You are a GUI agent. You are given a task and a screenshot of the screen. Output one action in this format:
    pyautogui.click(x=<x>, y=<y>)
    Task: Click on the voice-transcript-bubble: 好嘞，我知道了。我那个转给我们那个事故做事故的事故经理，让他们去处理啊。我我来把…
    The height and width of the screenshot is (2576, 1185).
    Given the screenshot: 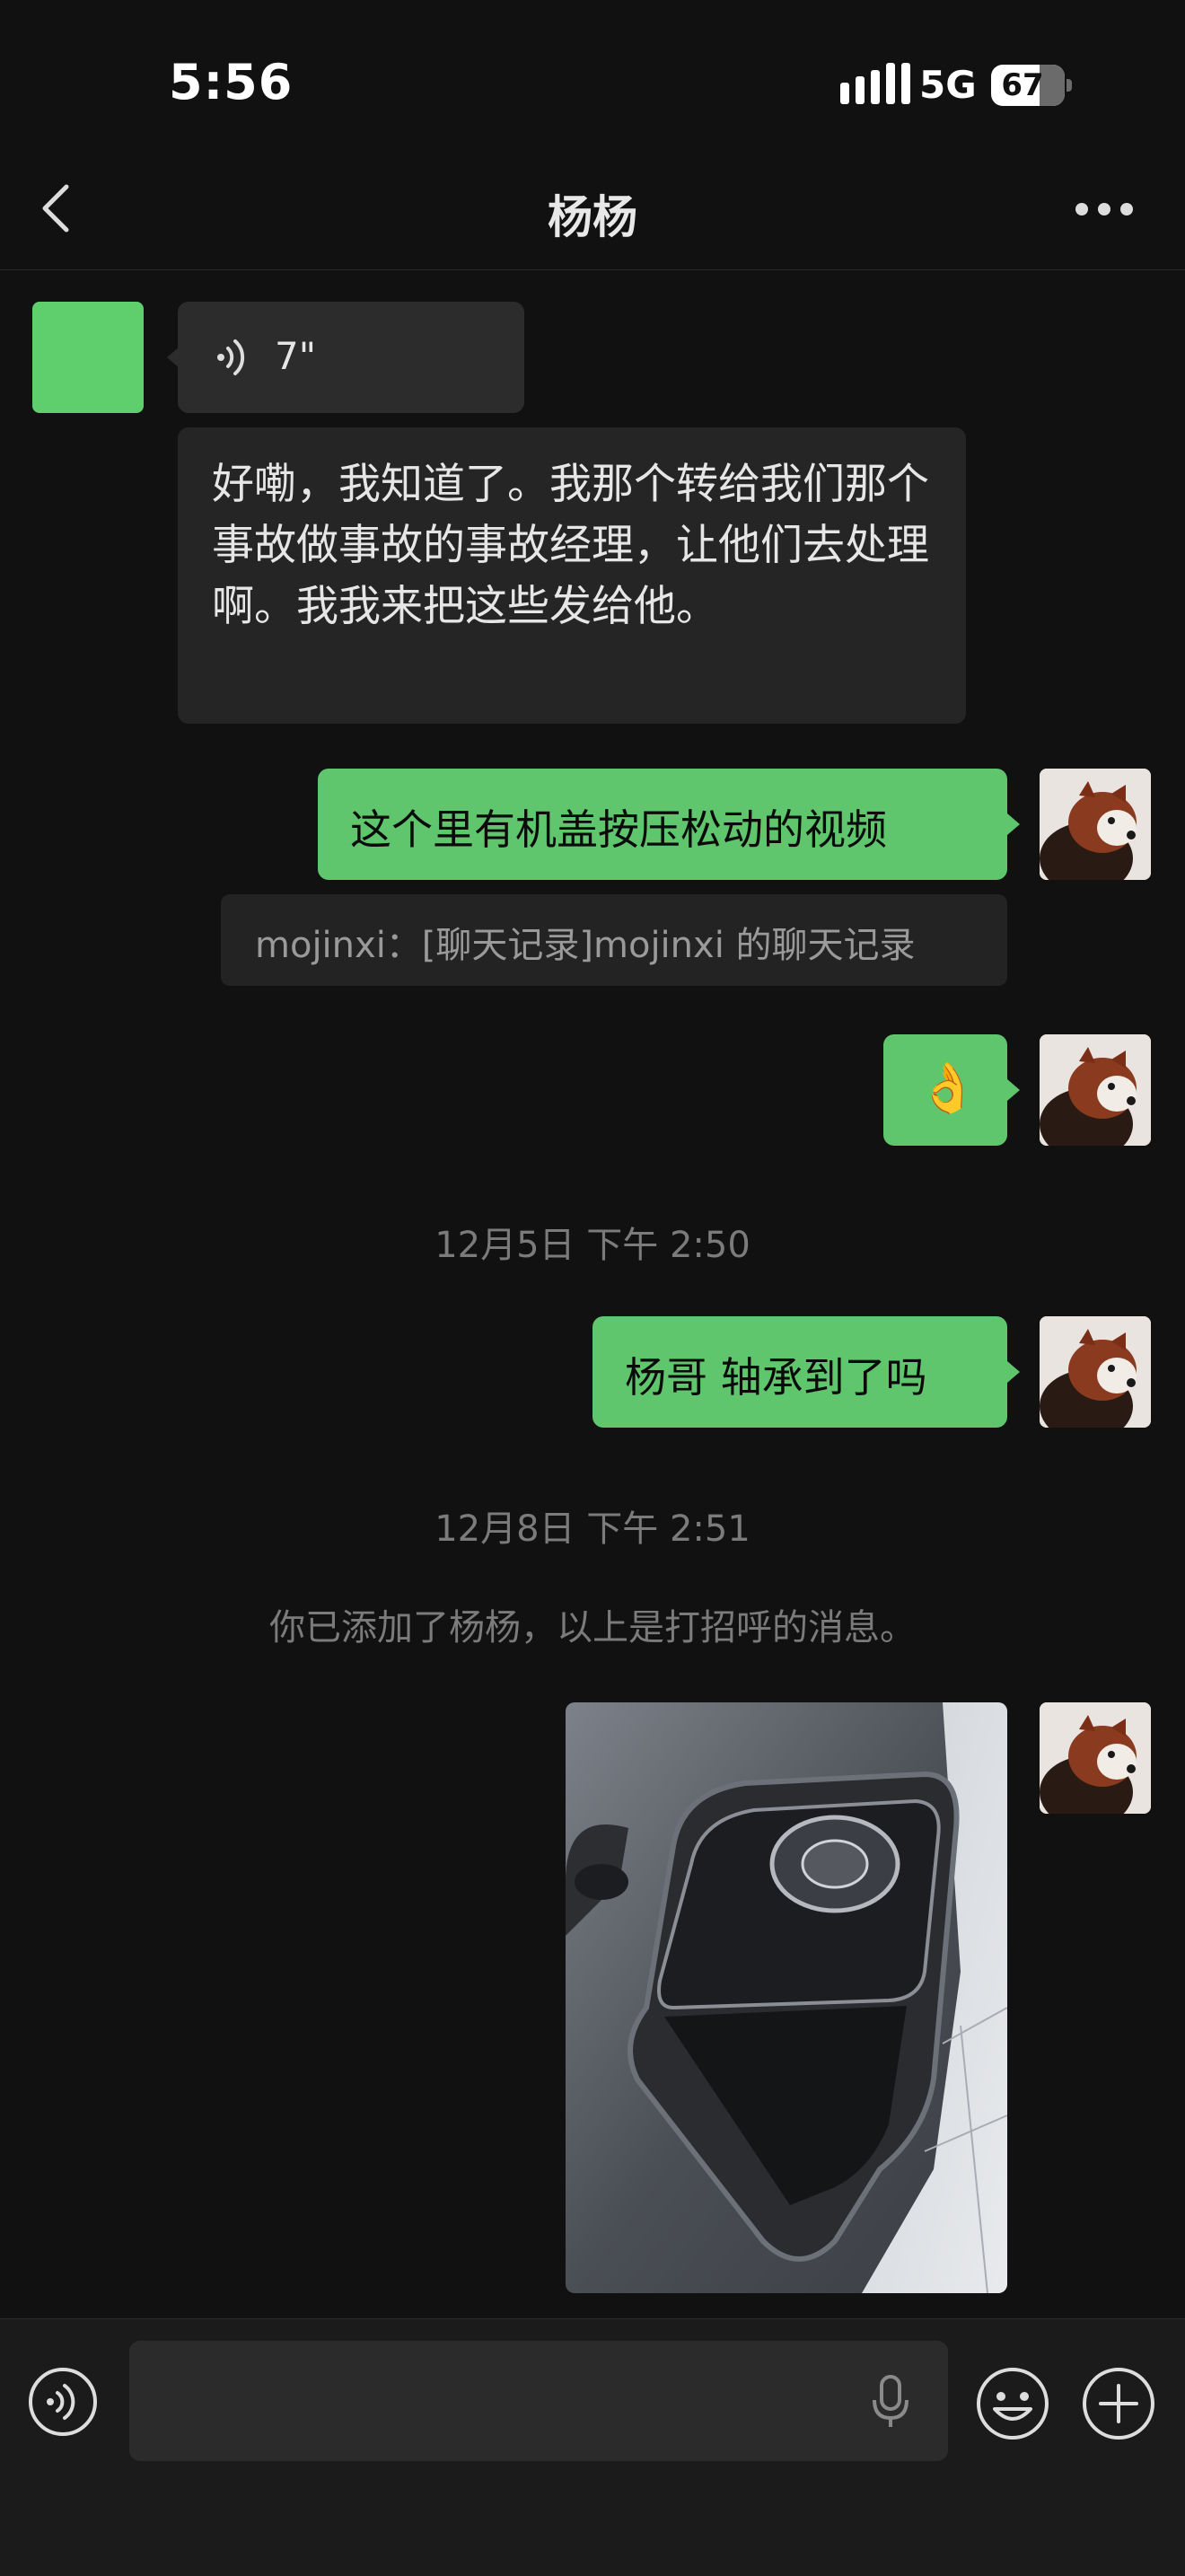 What is the action you would take?
    pyautogui.click(x=572, y=575)
    